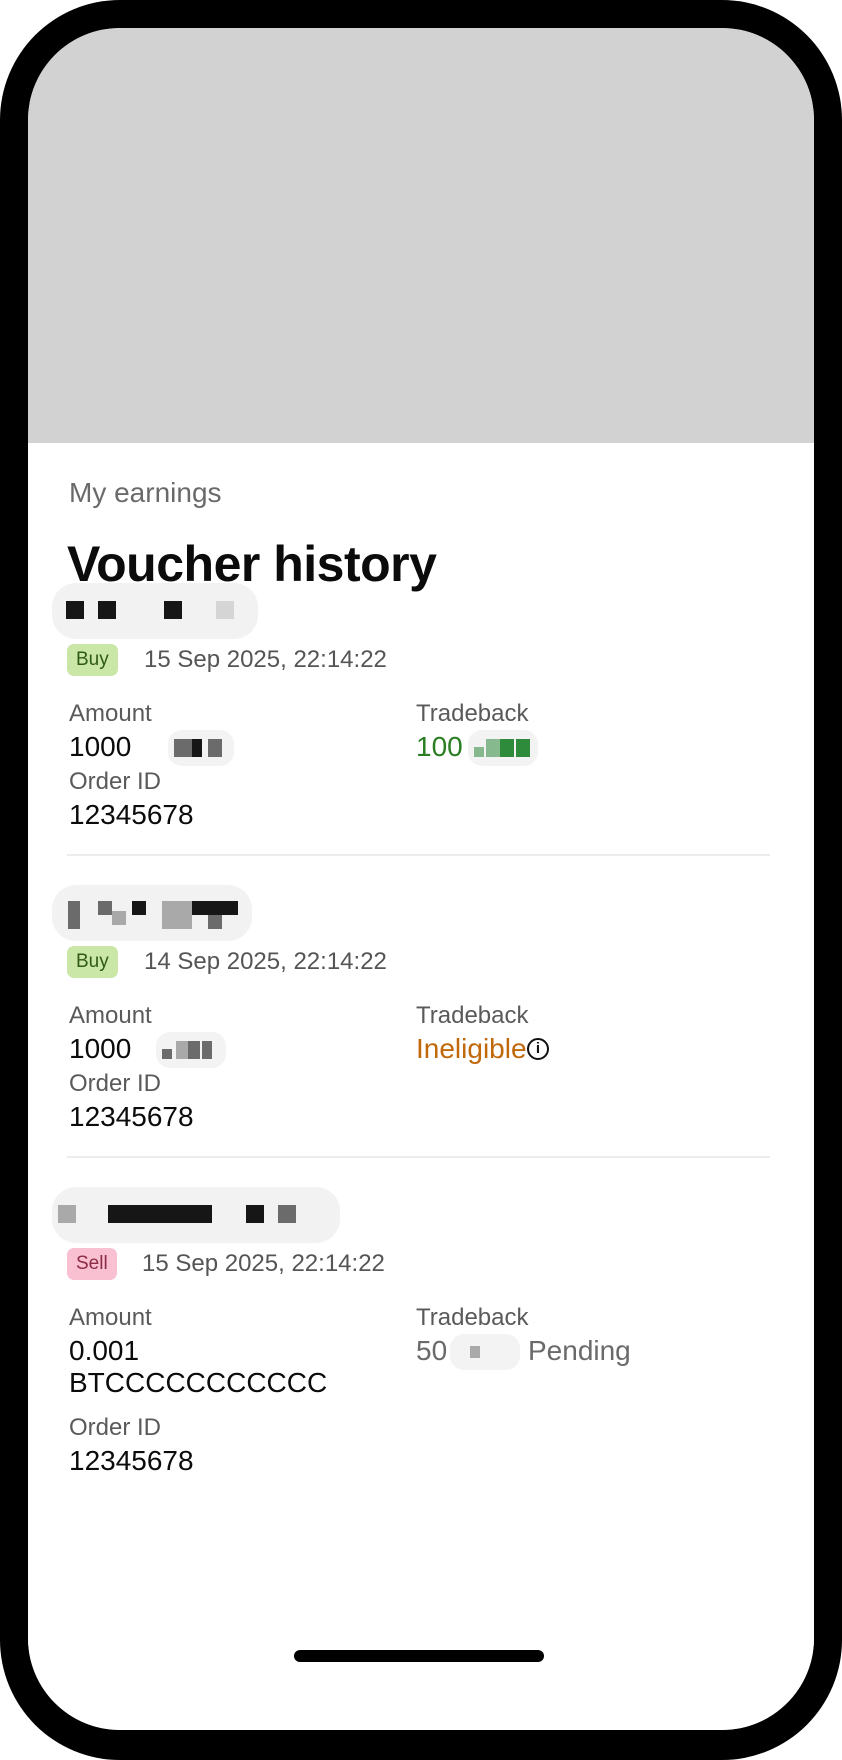 The image size is (842, 1760). Describe the element at coordinates (439, 746) in the screenshot. I see `tradeback-value: 100` at that location.